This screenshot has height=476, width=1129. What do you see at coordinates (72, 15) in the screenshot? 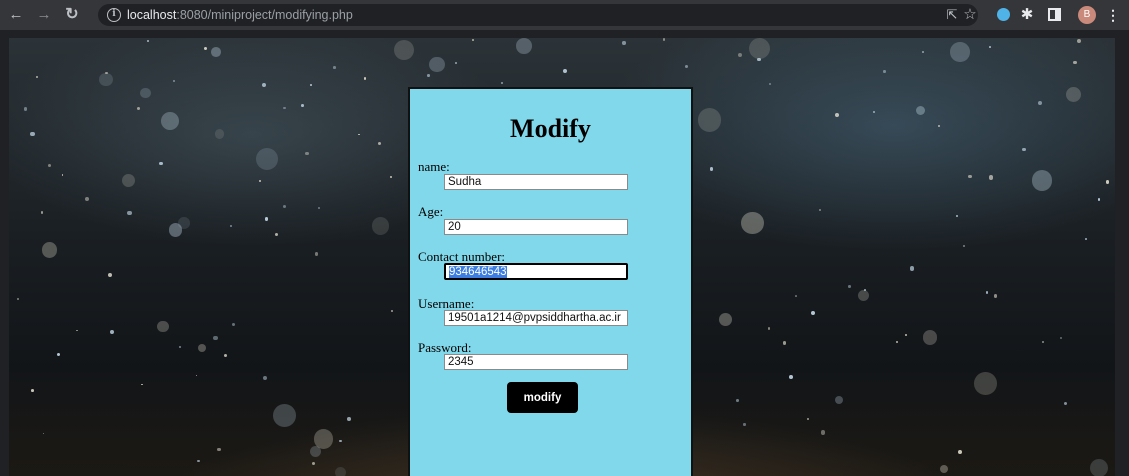
I see `reload-icon: ↻` at bounding box center [72, 15].